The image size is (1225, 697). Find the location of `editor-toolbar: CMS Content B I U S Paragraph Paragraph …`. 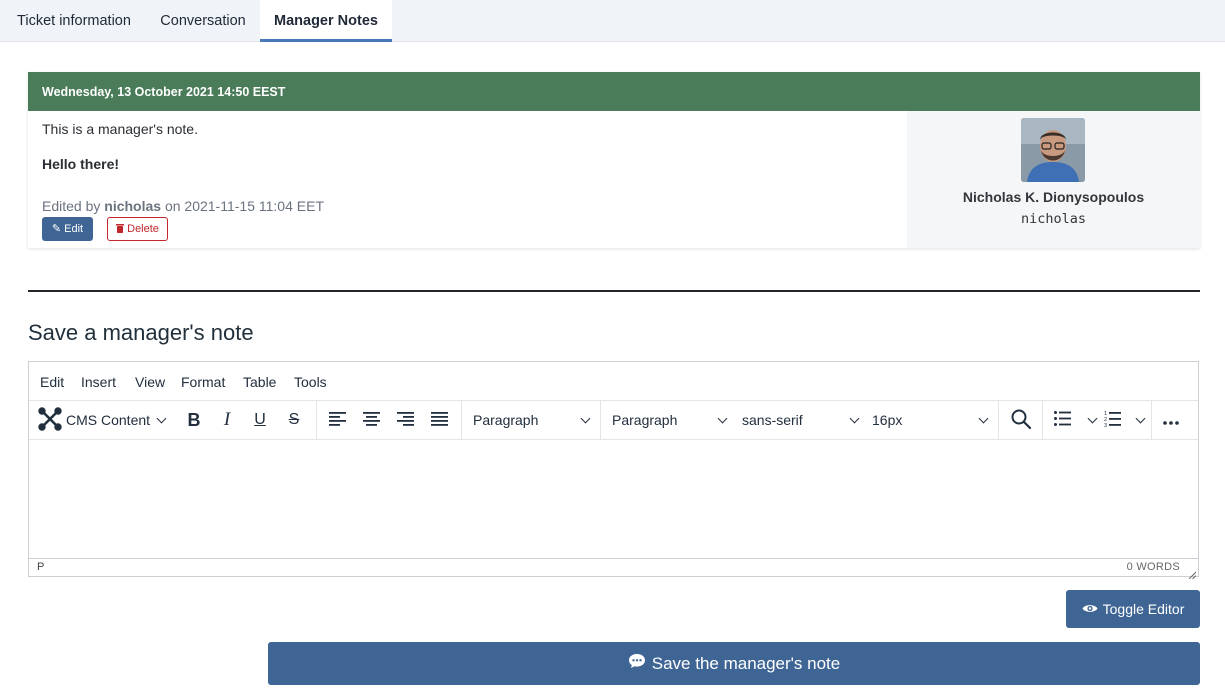

editor-toolbar: CMS Content B I U S Paragraph Paragraph … is located at coordinates (613, 420).